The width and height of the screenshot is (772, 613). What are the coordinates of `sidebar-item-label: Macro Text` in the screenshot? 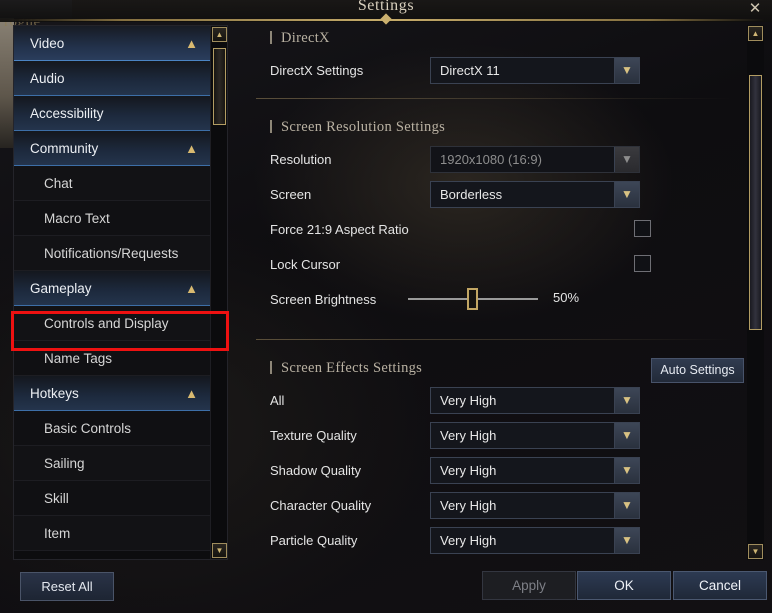 It's located at (77, 218).